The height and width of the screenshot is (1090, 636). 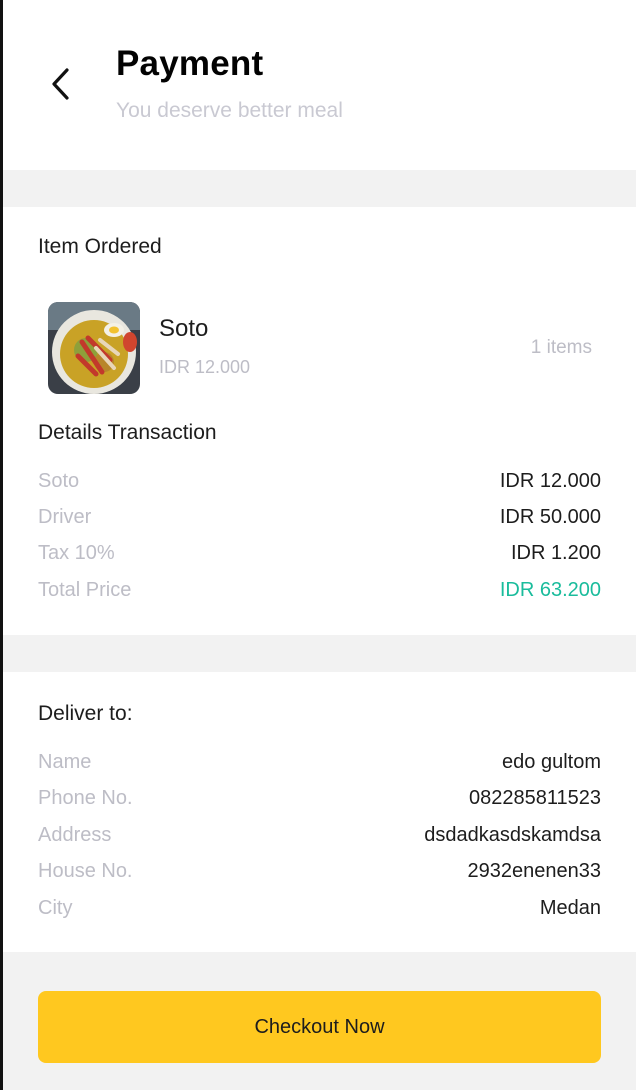 What do you see at coordinates (550, 480) in the screenshot?
I see `transaction-value: IDR 12.000` at bounding box center [550, 480].